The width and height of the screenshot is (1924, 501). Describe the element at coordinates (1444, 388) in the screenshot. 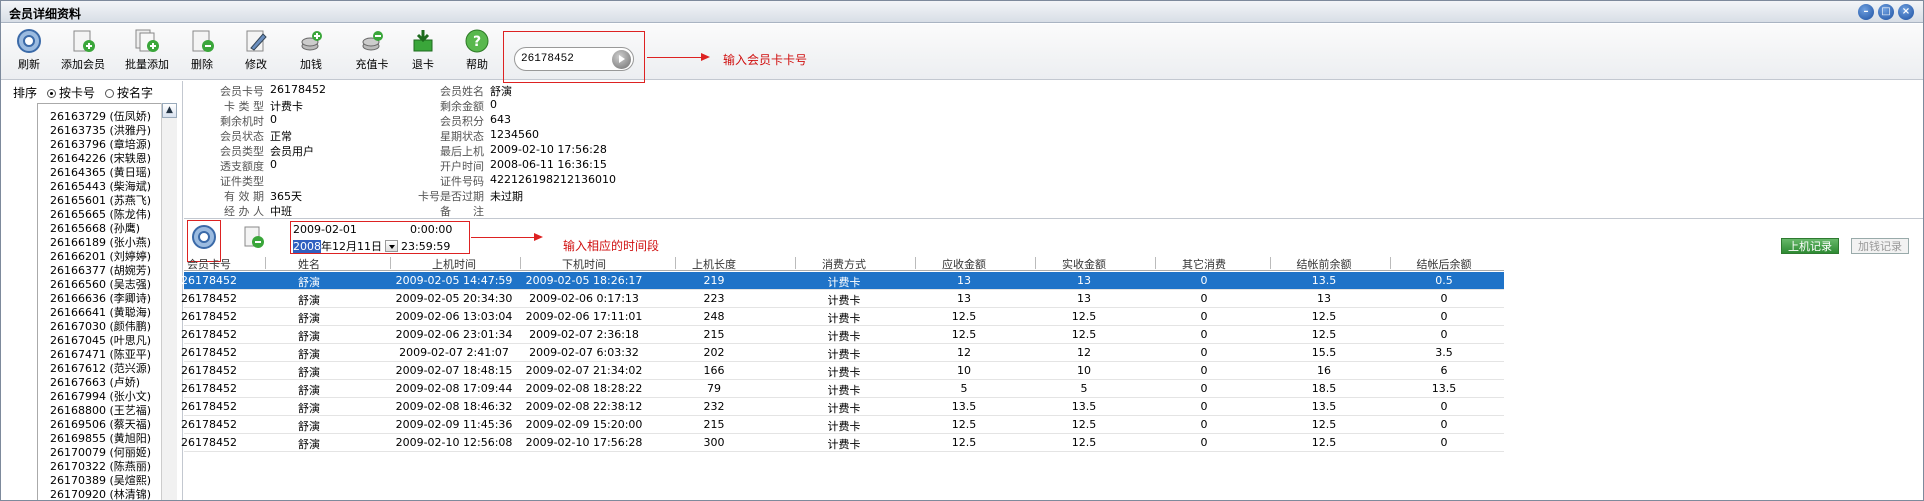

I see `table-cell: 13.5` at that location.